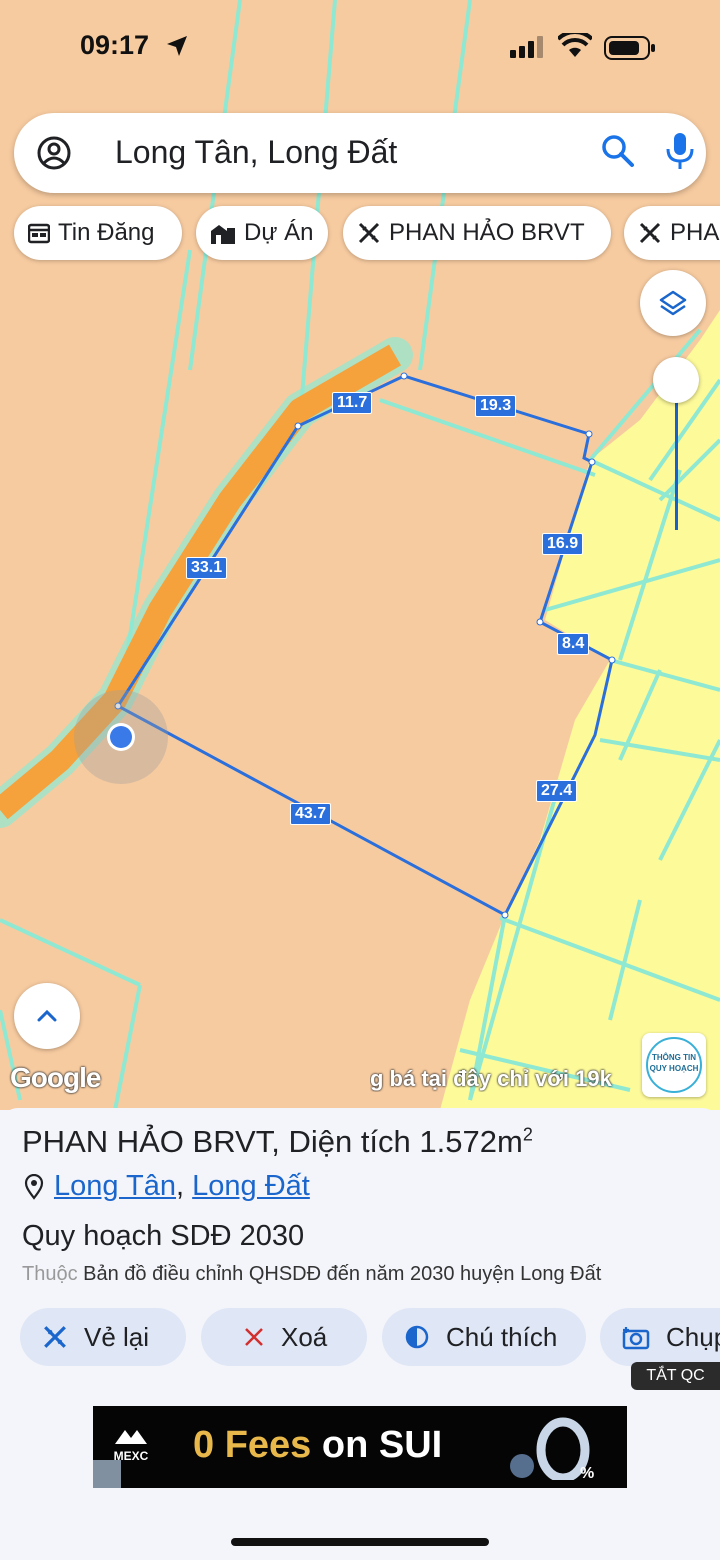  Describe the element at coordinates (496, 406) in the screenshot. I see `edge-length-label: 19.3` at that location.